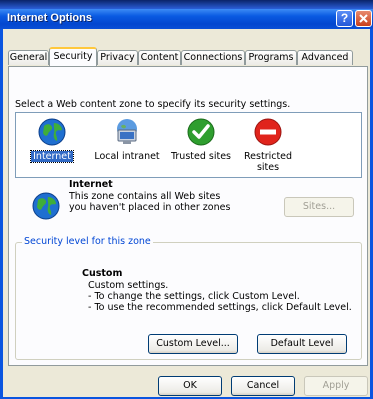 Image resolution: width=373 pixels, height=399 pixels. I want to click on security-level-legend: Security level for this zone, so click(87, 241).